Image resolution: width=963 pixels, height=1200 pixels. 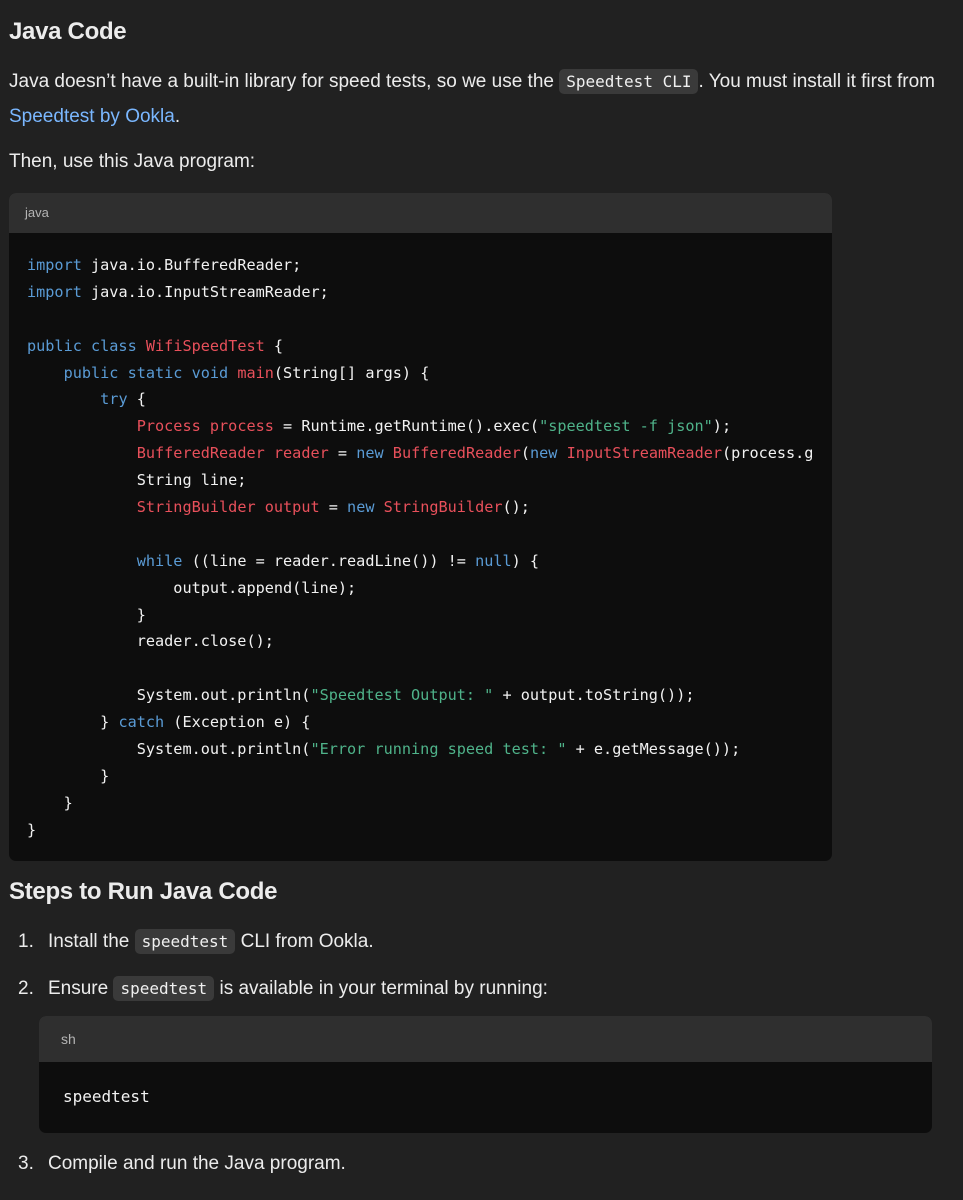 I want to click on code-token: InputStreamReader, so click(x=644, y=453).